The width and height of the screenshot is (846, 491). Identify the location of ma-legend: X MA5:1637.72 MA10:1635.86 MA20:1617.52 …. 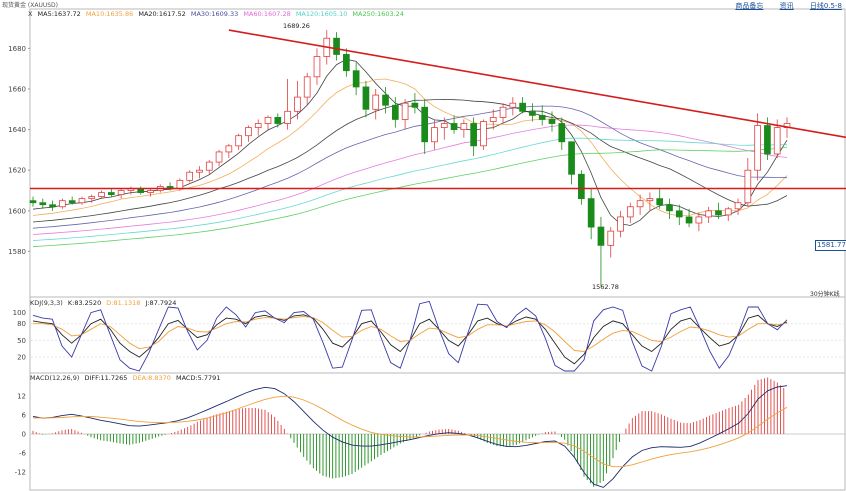
(217, 14).